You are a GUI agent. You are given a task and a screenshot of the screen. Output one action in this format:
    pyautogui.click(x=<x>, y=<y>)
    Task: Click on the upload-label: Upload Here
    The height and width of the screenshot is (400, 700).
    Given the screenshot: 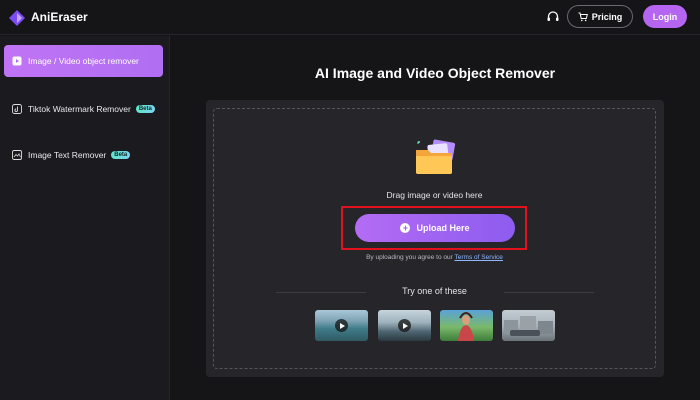 What is the action you would take?
    pyautogui.click(x=443, y=228)
    